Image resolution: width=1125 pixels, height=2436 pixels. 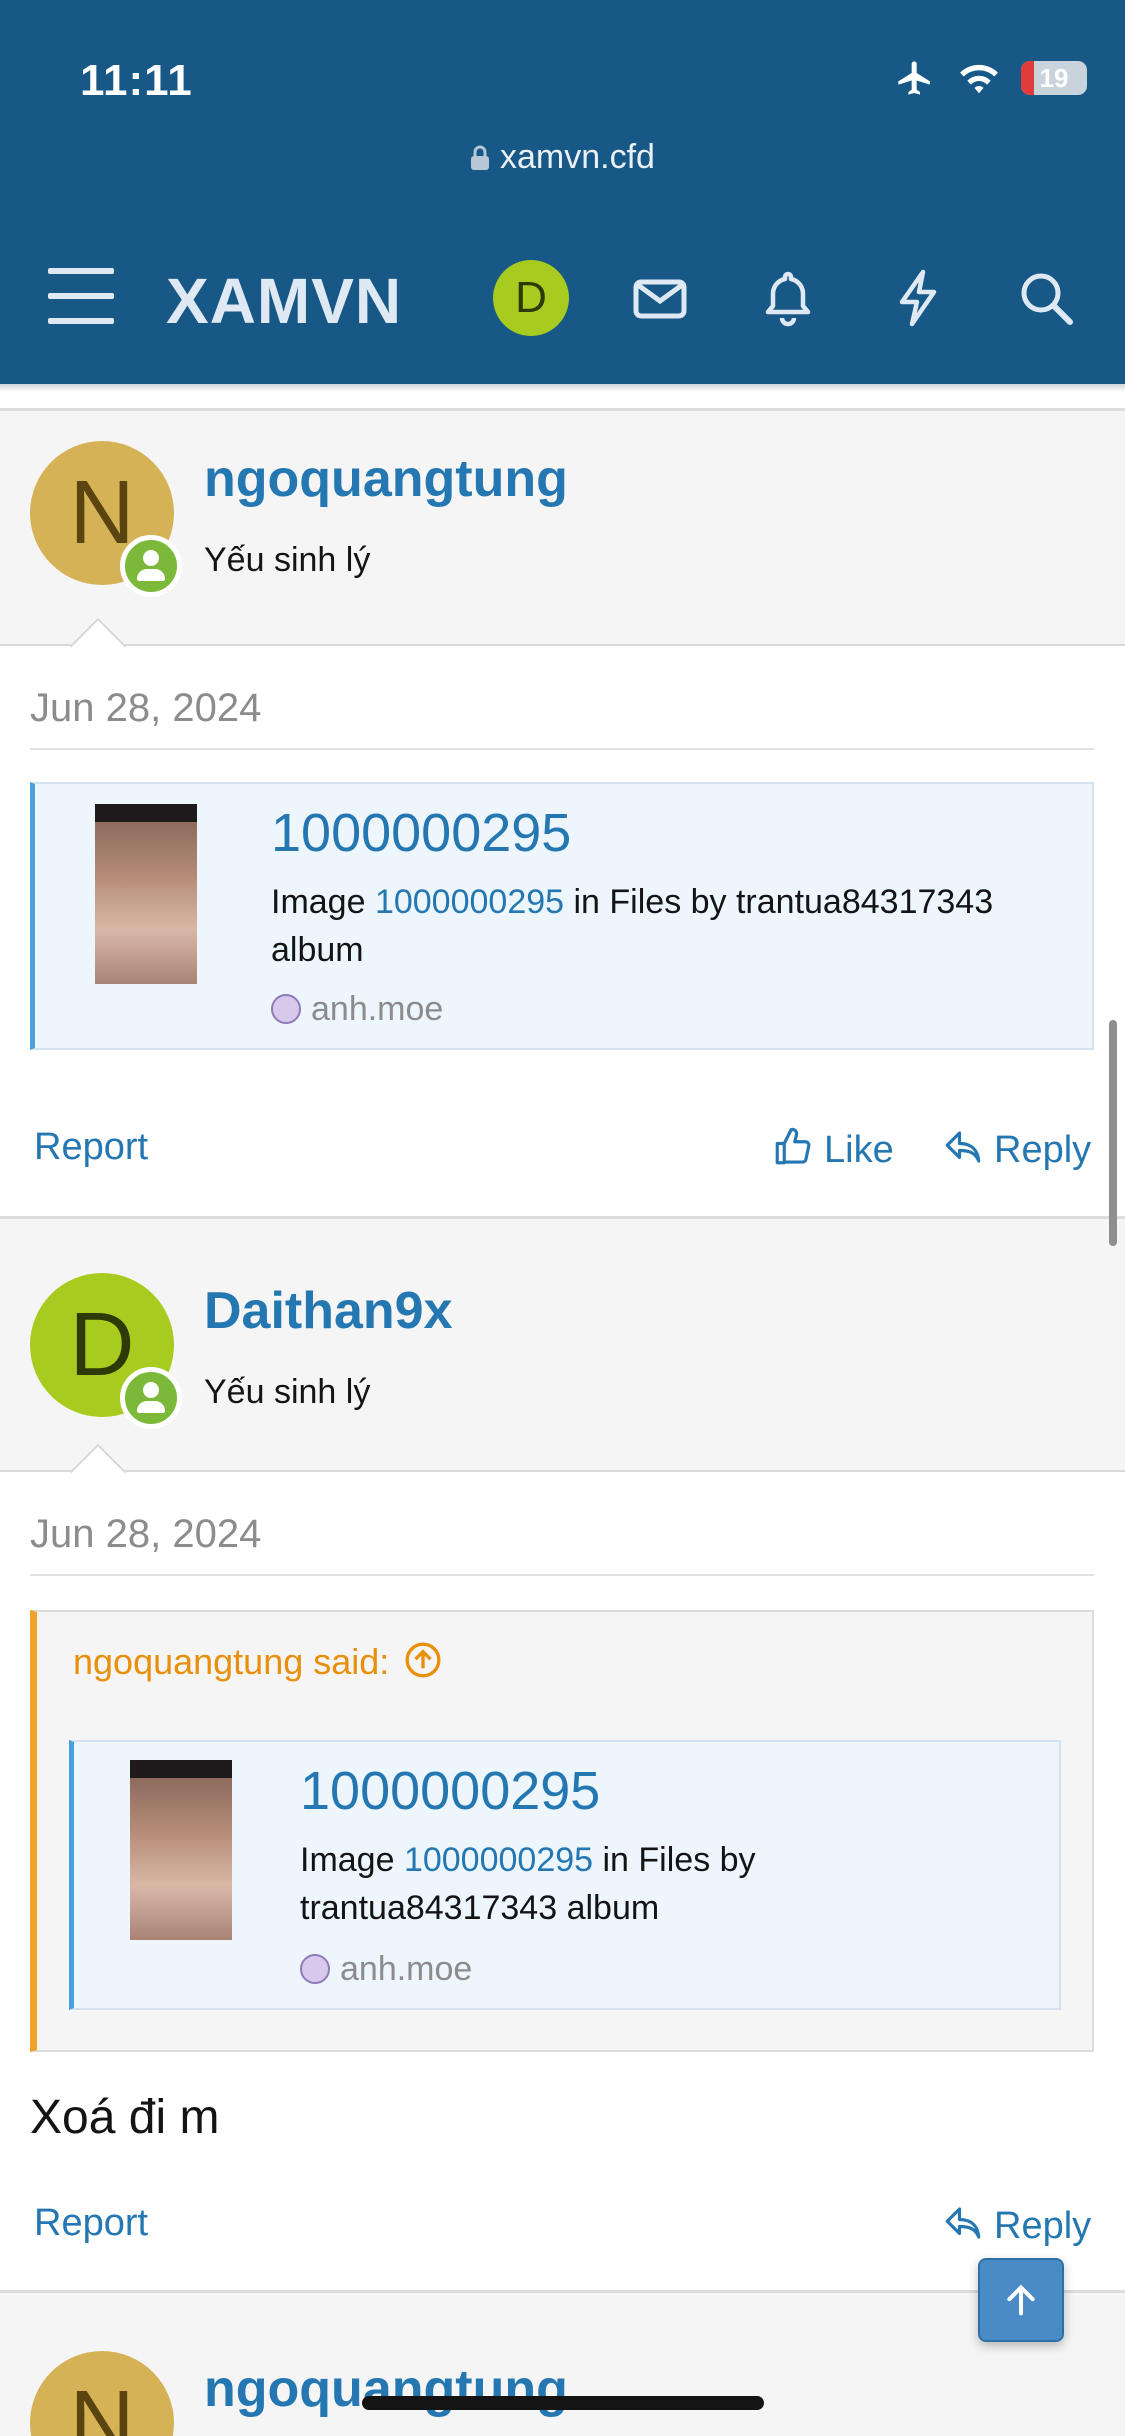 I want to click on menu-button, so click(x=81, y=298).